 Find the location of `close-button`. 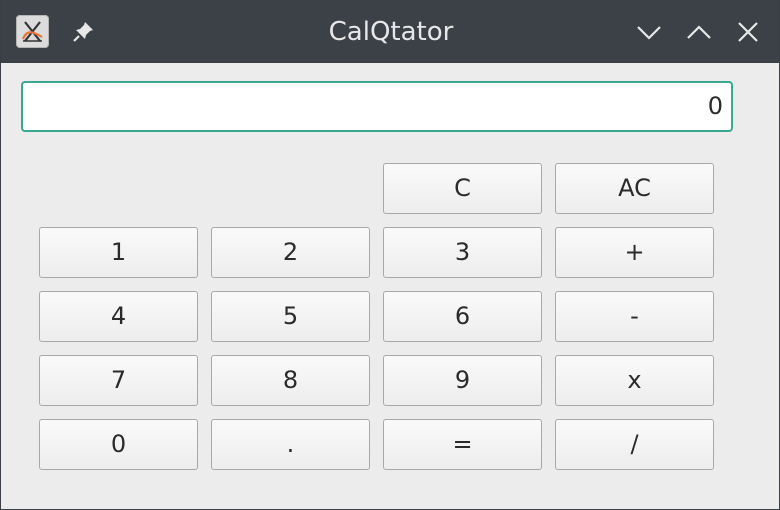

close-button is located at coordinates (748, 32).